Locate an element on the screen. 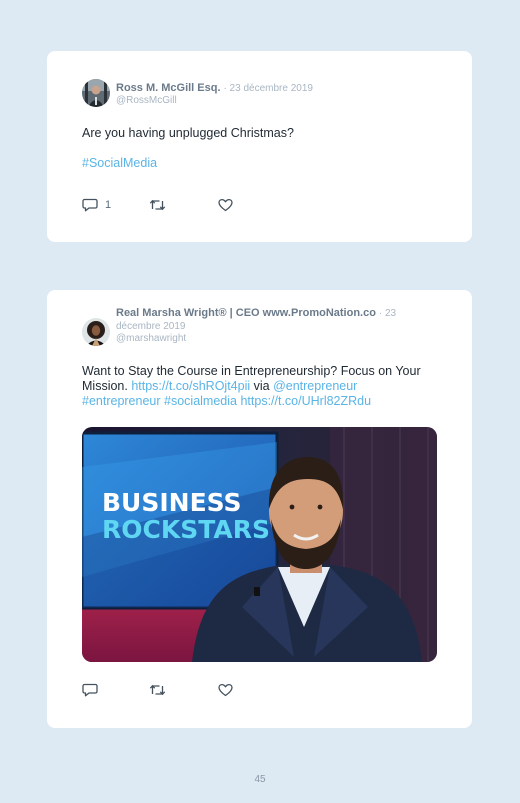 The width and height of the screenshot is (520, 803). reply-button: 1 is located at coordinates (96, 205).